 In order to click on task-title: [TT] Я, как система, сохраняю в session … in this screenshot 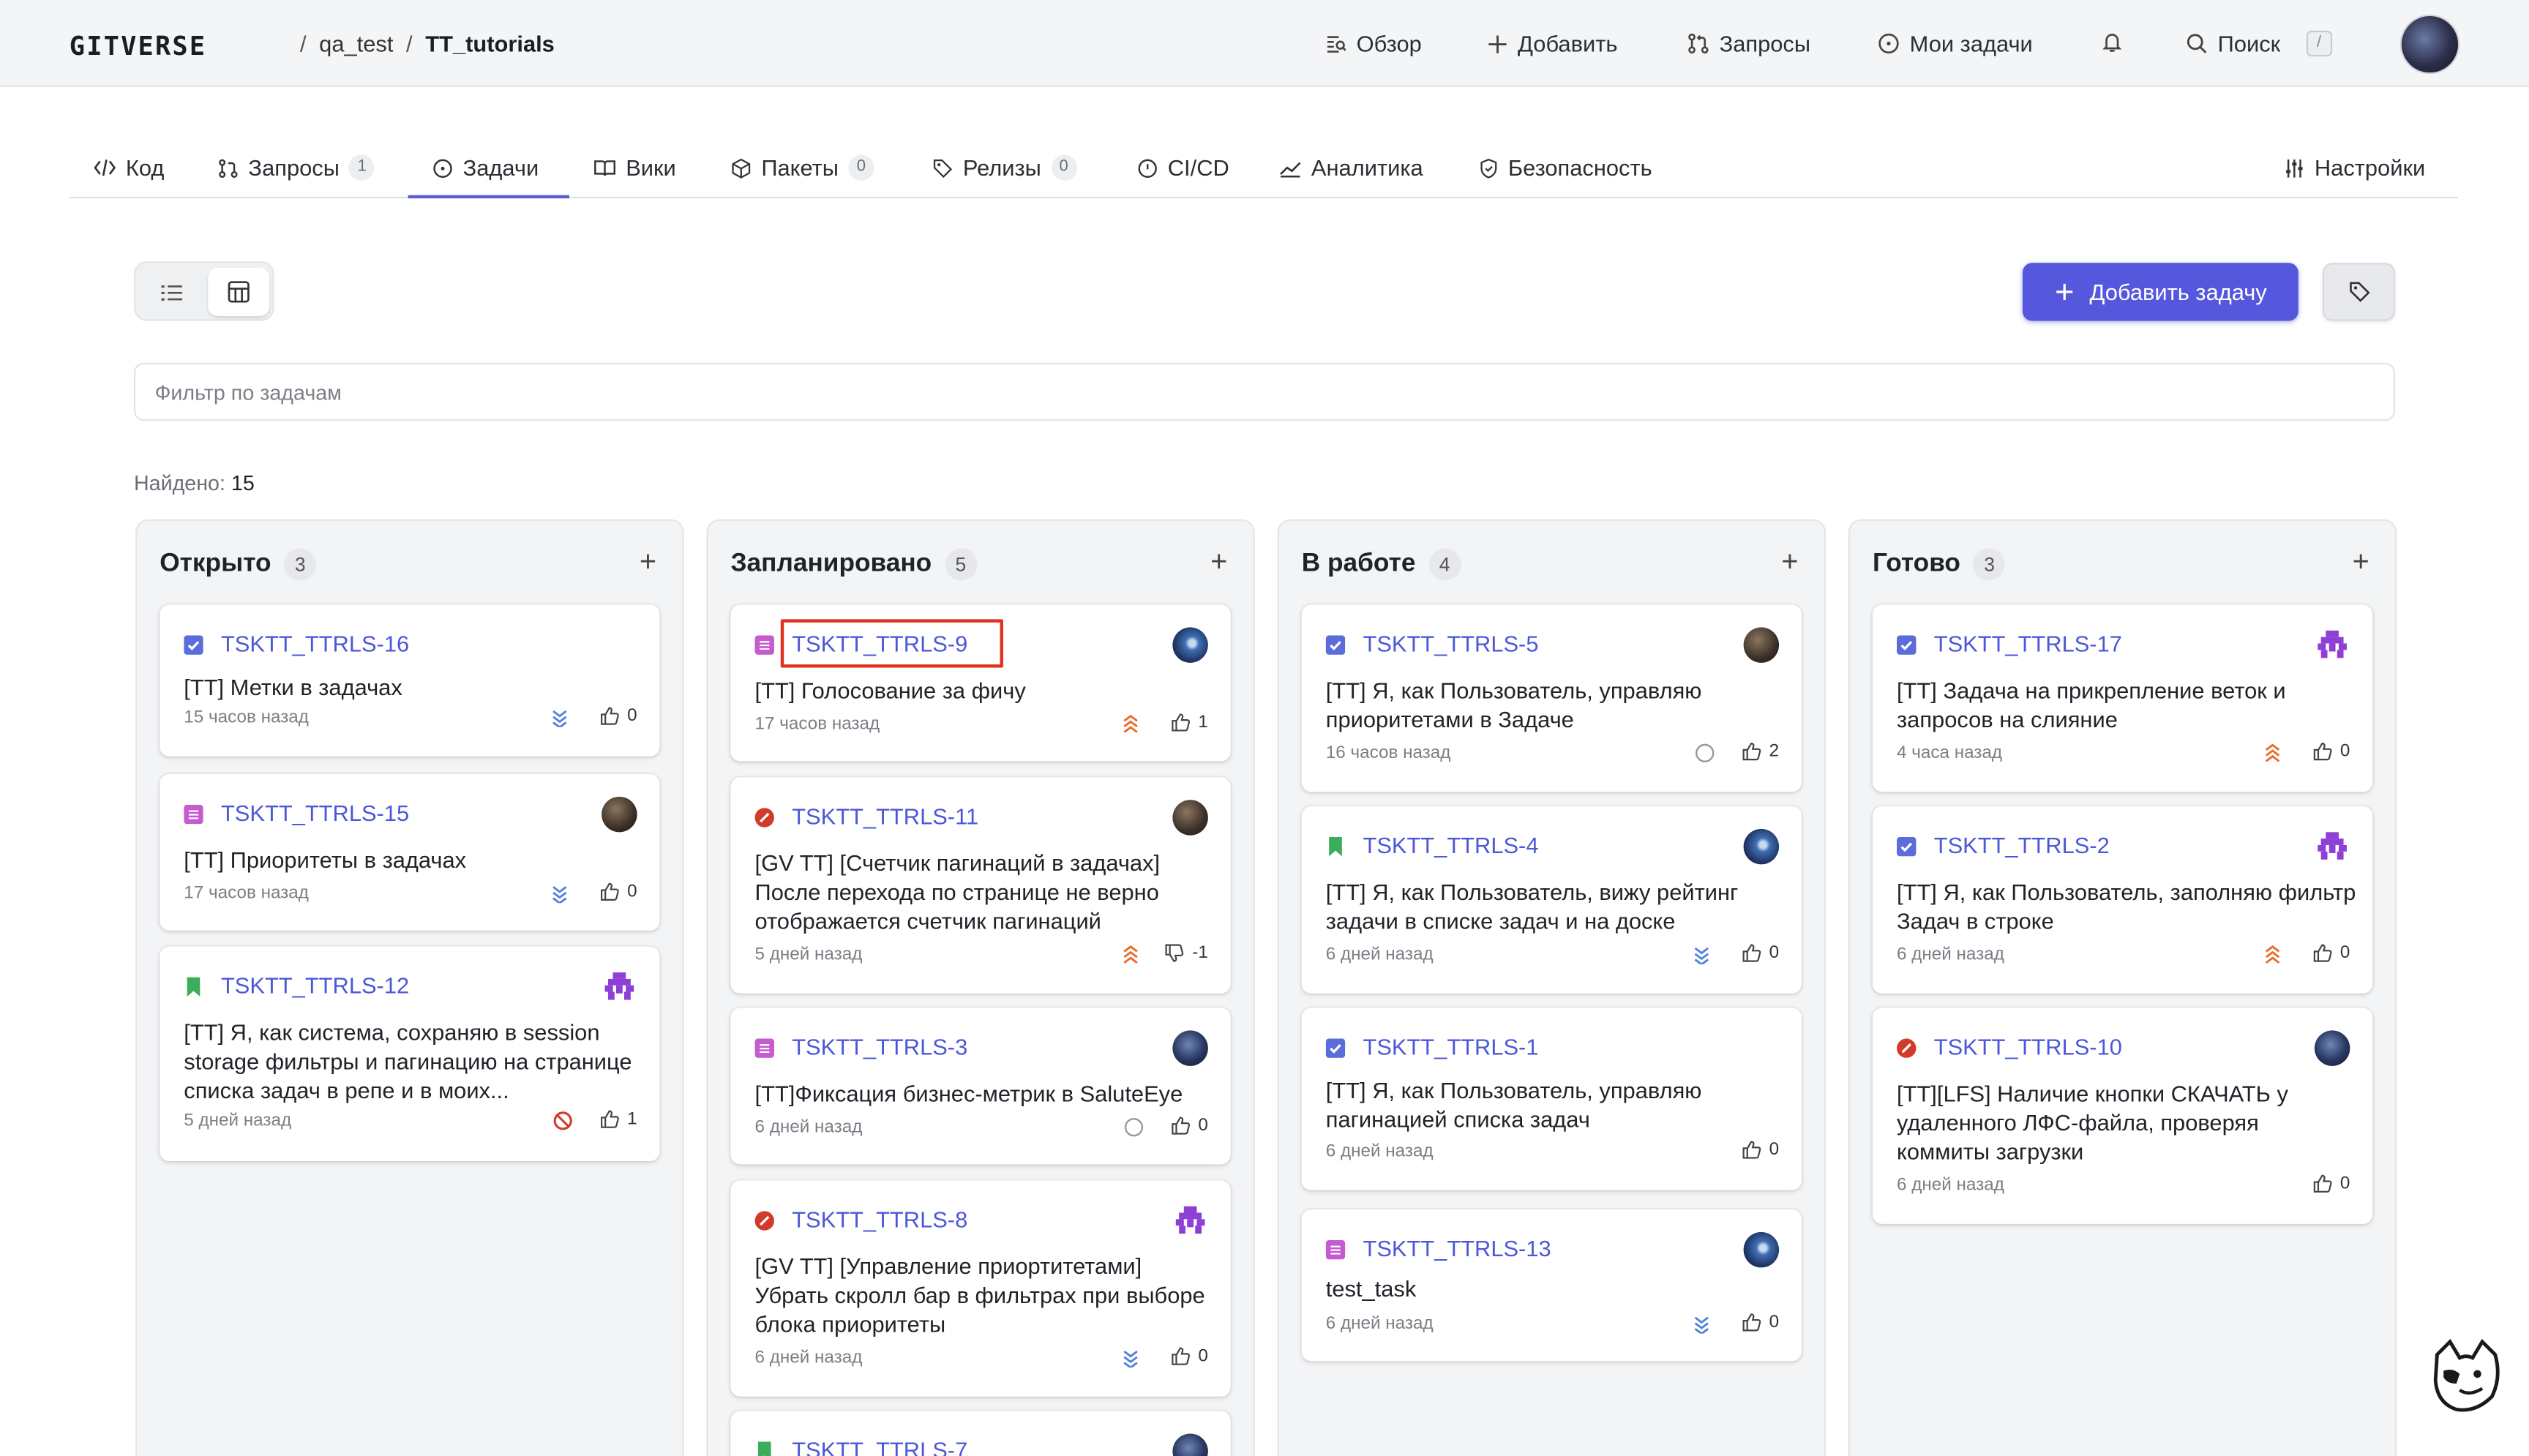, I will do `click(414, 1061)`.